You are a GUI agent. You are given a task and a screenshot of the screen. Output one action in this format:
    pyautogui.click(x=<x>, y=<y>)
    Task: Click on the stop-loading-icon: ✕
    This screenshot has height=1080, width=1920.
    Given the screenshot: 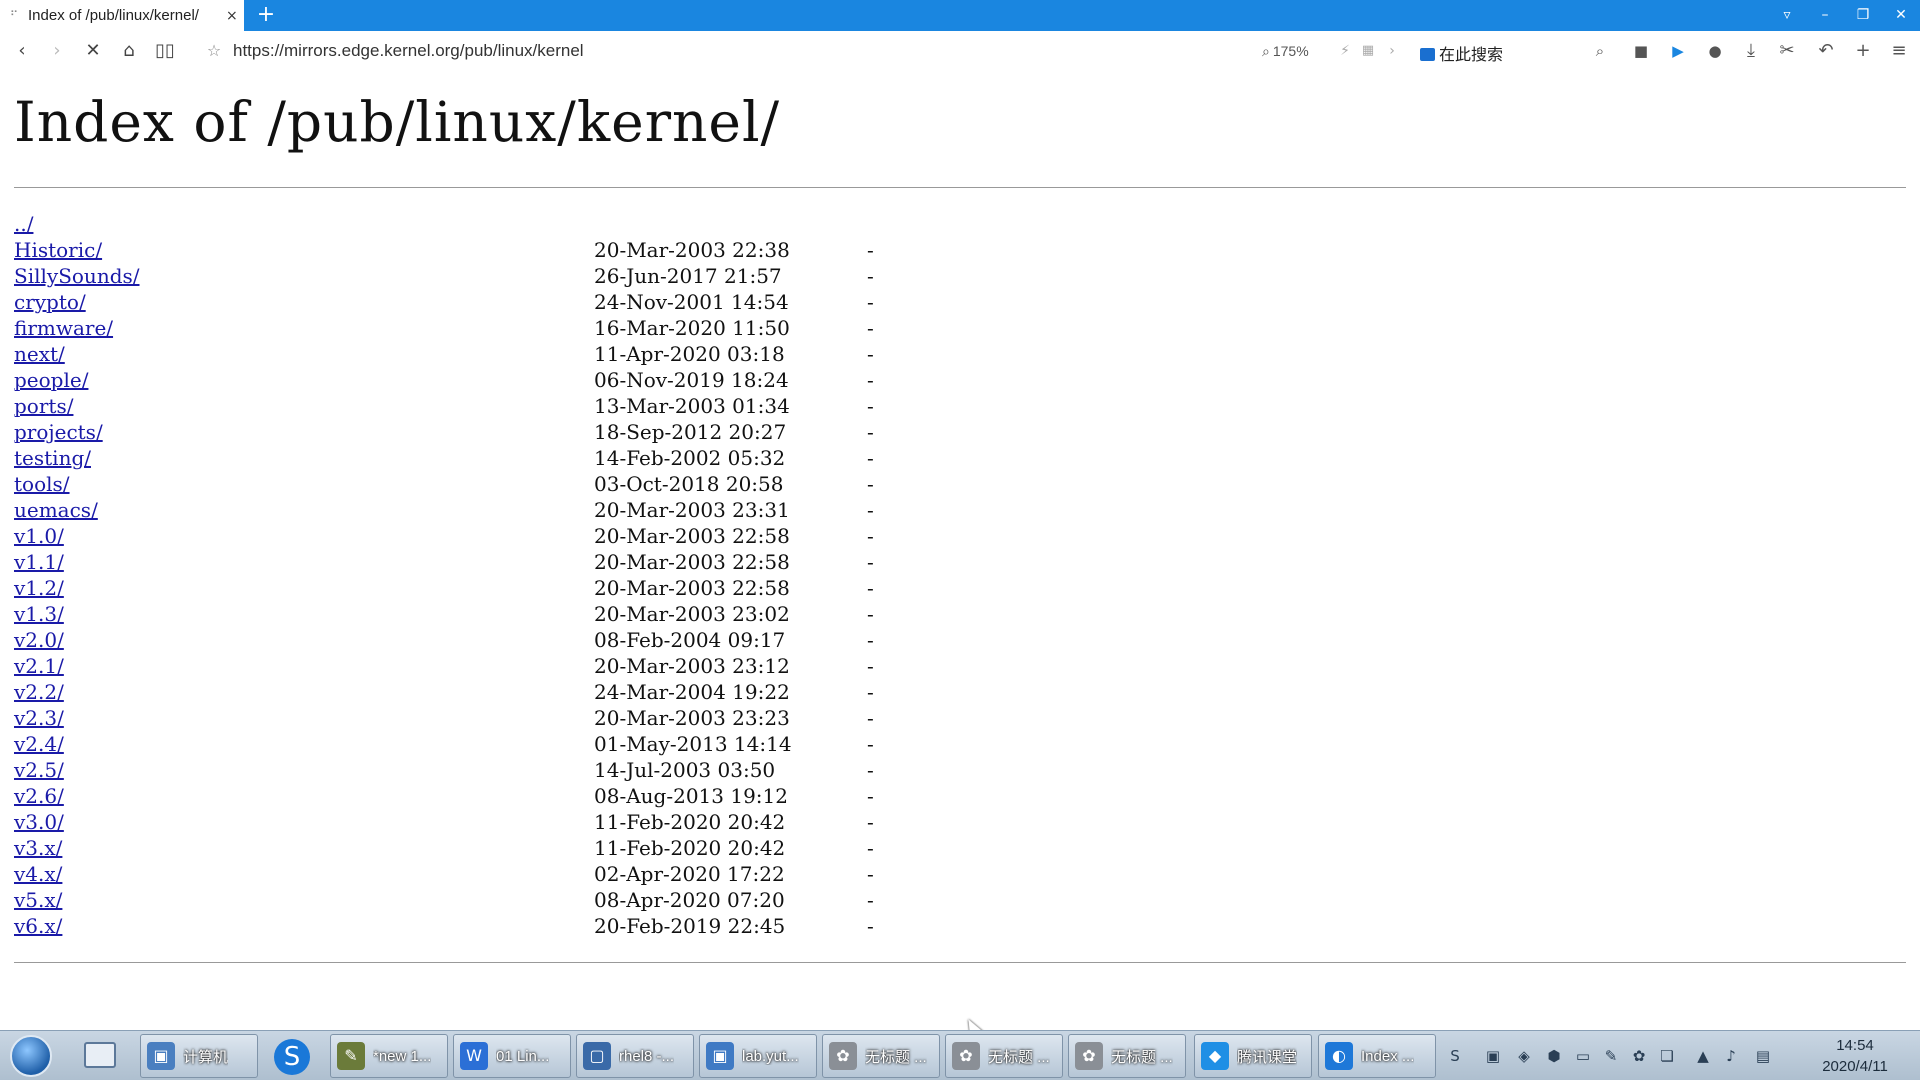 What is the action you would take?
    pyautogui.click(x=93, y=51)
    